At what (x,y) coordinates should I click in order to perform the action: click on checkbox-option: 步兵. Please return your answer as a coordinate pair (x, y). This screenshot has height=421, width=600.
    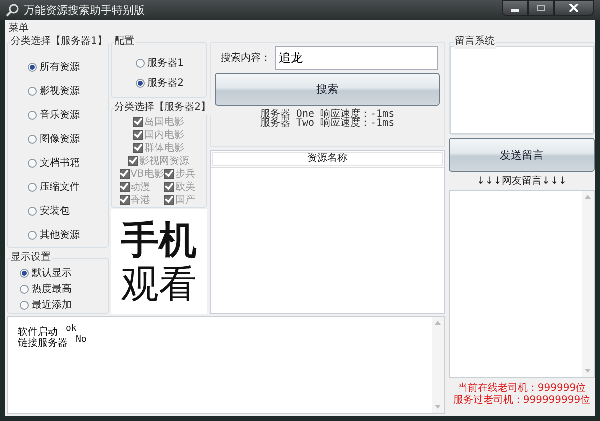
    Looking at the image, I should click on (184, 173).